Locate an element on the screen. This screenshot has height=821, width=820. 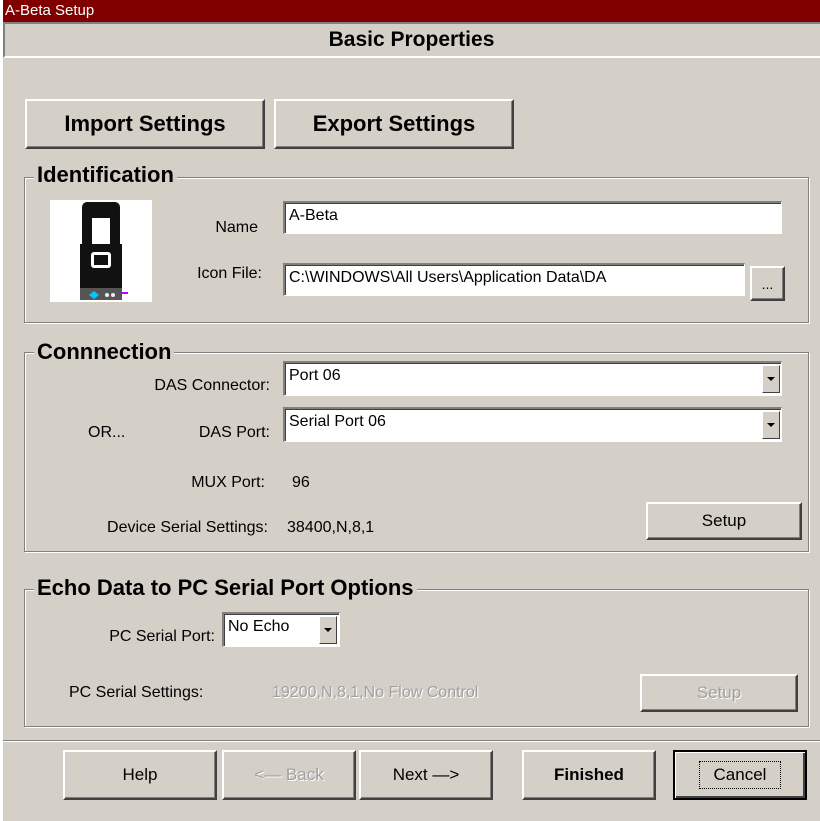
das-connector-label: DAS Connector: is located at coordinates (212, 385).